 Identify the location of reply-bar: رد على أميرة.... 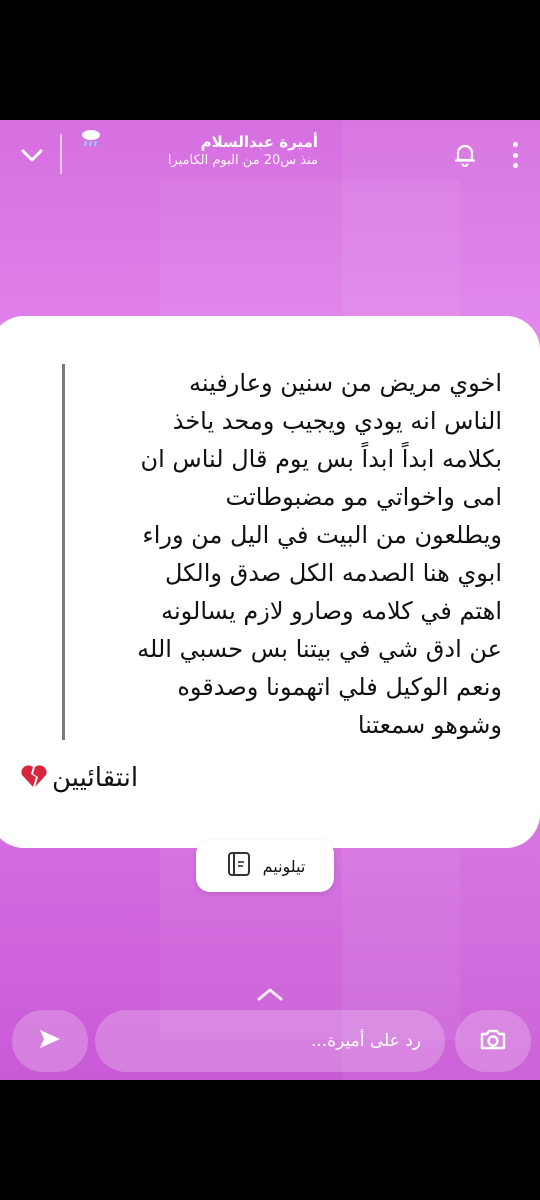
(270, 1045).